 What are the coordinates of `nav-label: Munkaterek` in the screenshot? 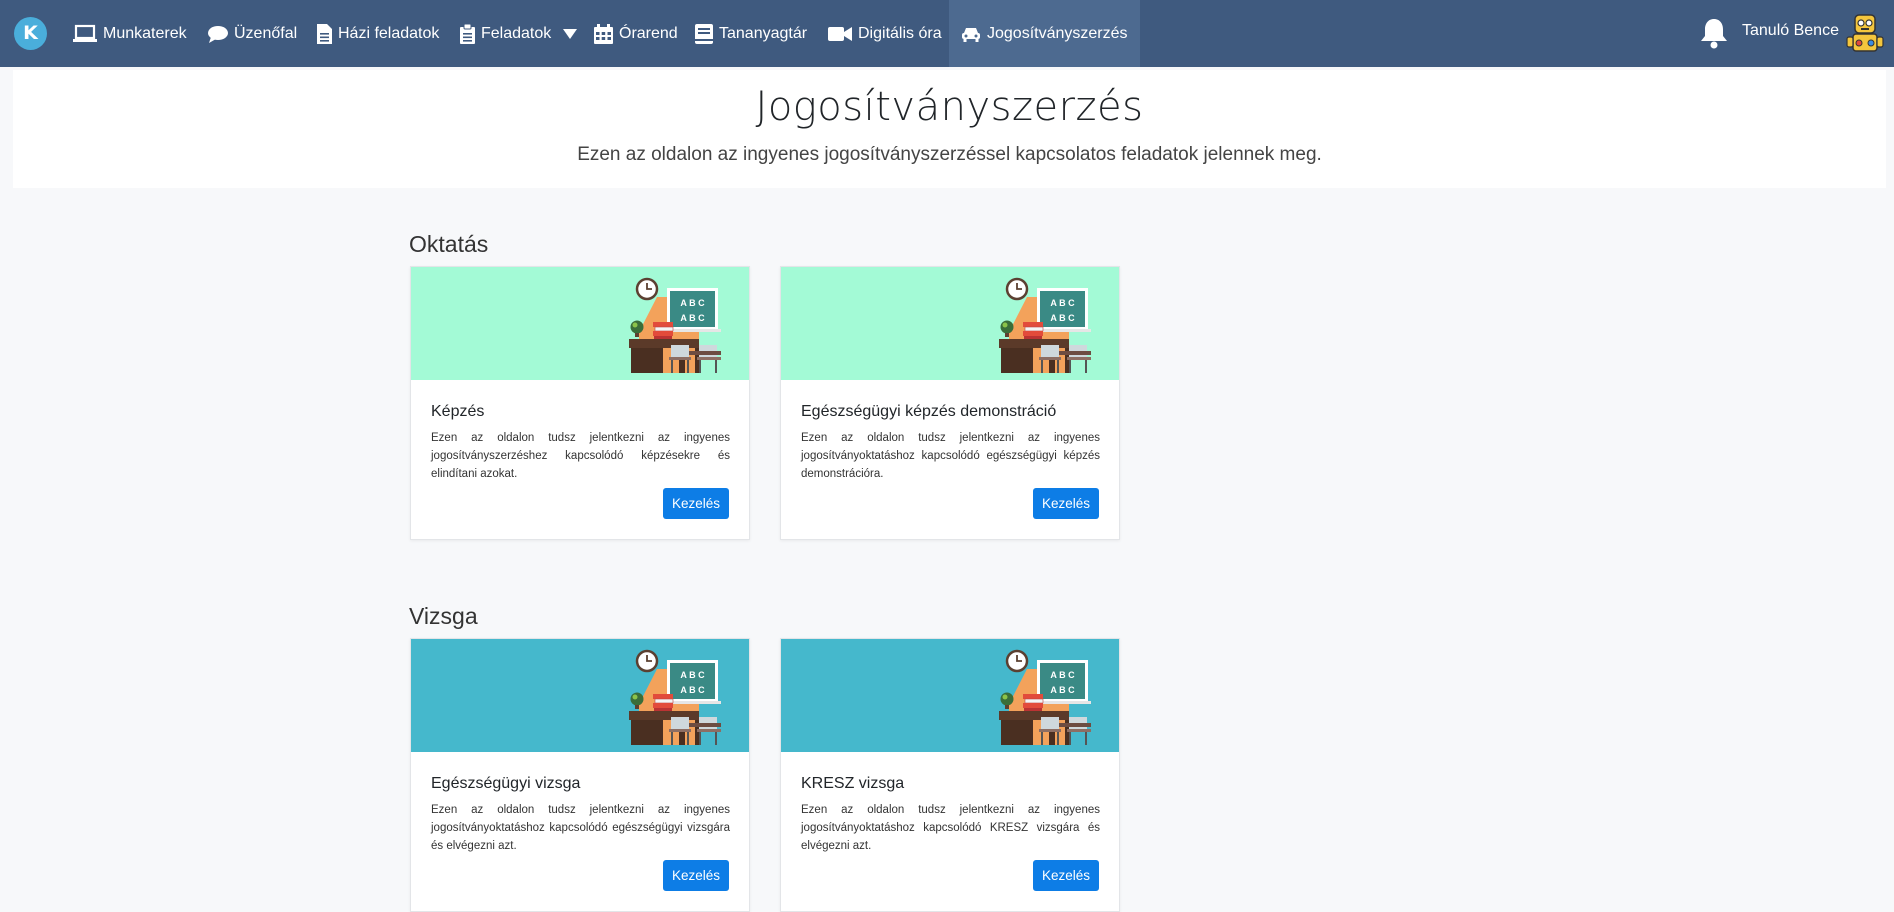 It's located at (145, 33).